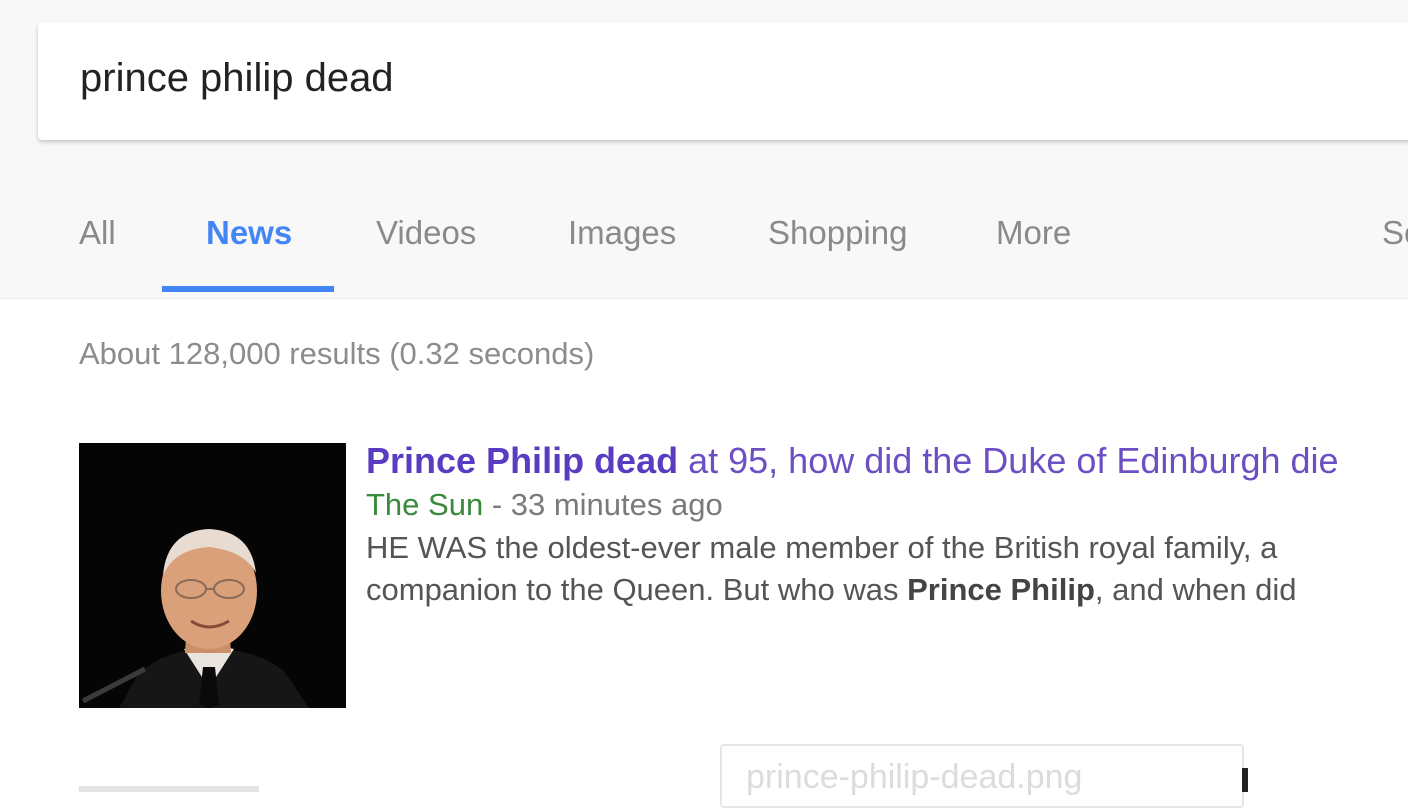  I want to click on search-input: prince philip dead, so click(237, 78).